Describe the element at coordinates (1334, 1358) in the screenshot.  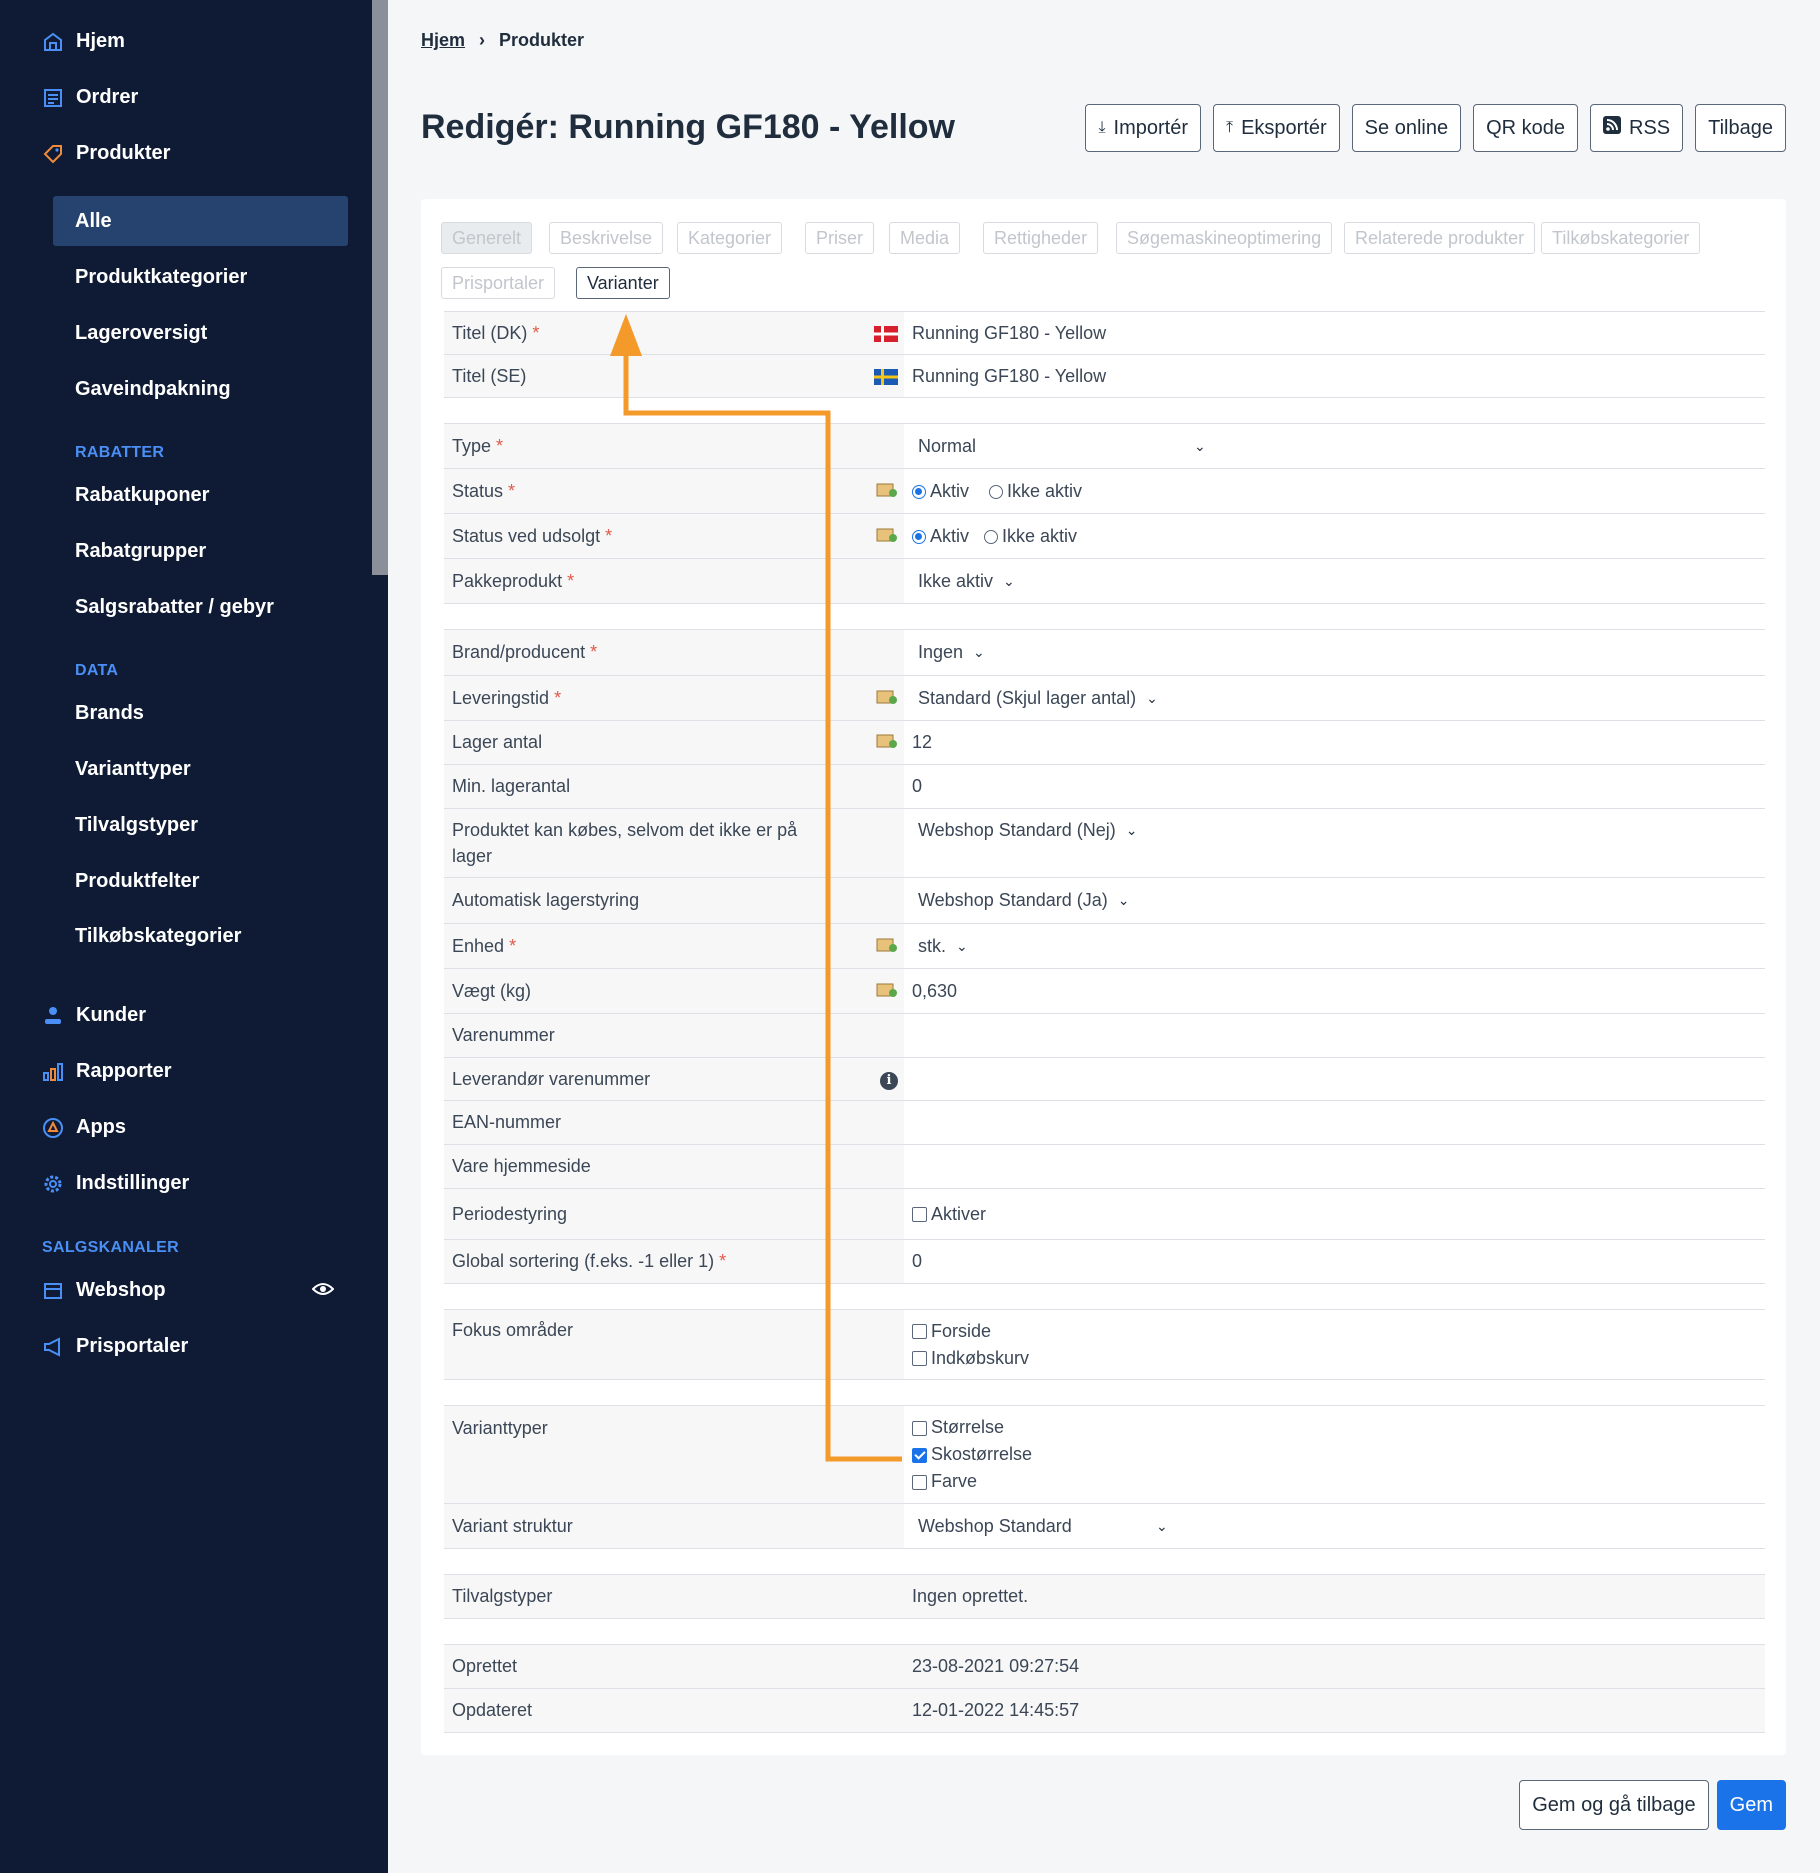
I see `focus-cart-checkbox: Indkøbskurv` at that location.